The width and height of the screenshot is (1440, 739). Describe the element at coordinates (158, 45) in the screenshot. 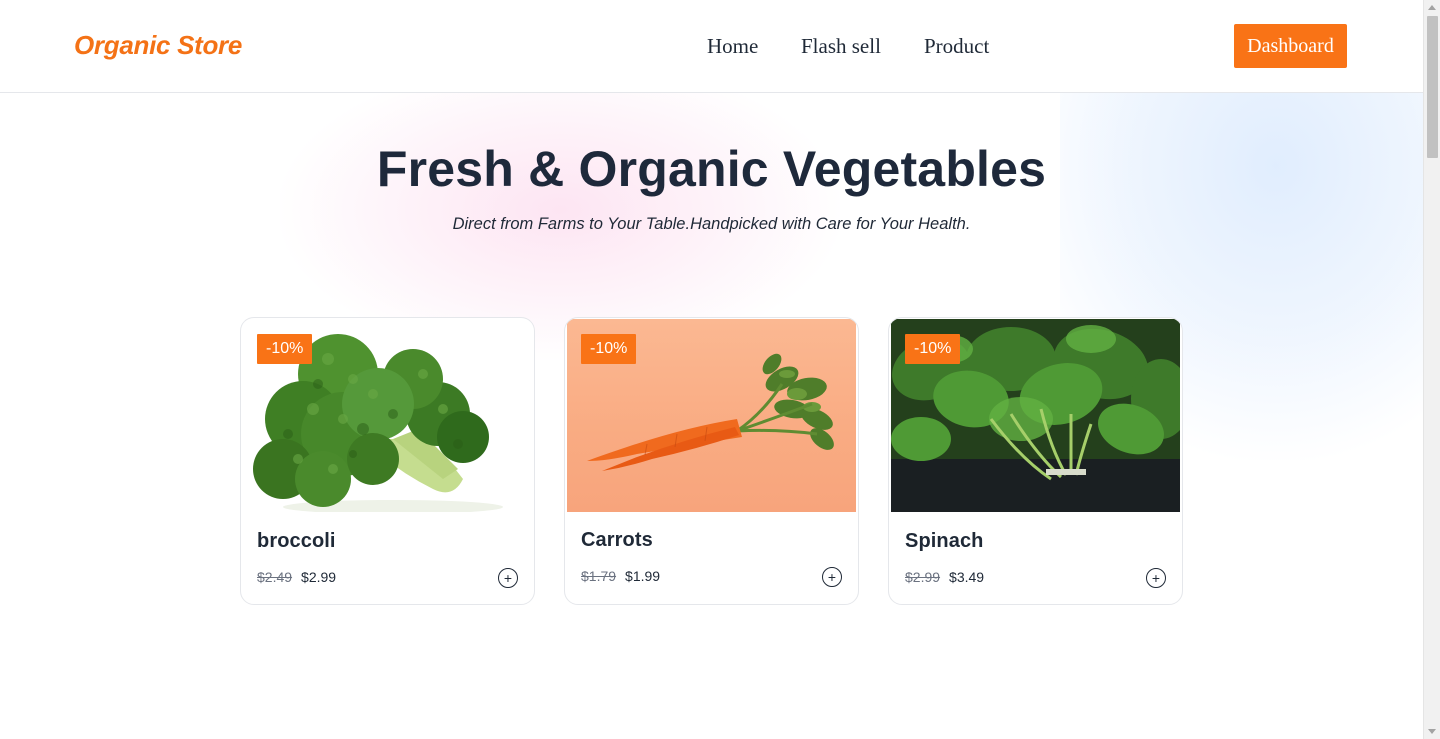

I see `brand-logo: Organic Store` at that location.